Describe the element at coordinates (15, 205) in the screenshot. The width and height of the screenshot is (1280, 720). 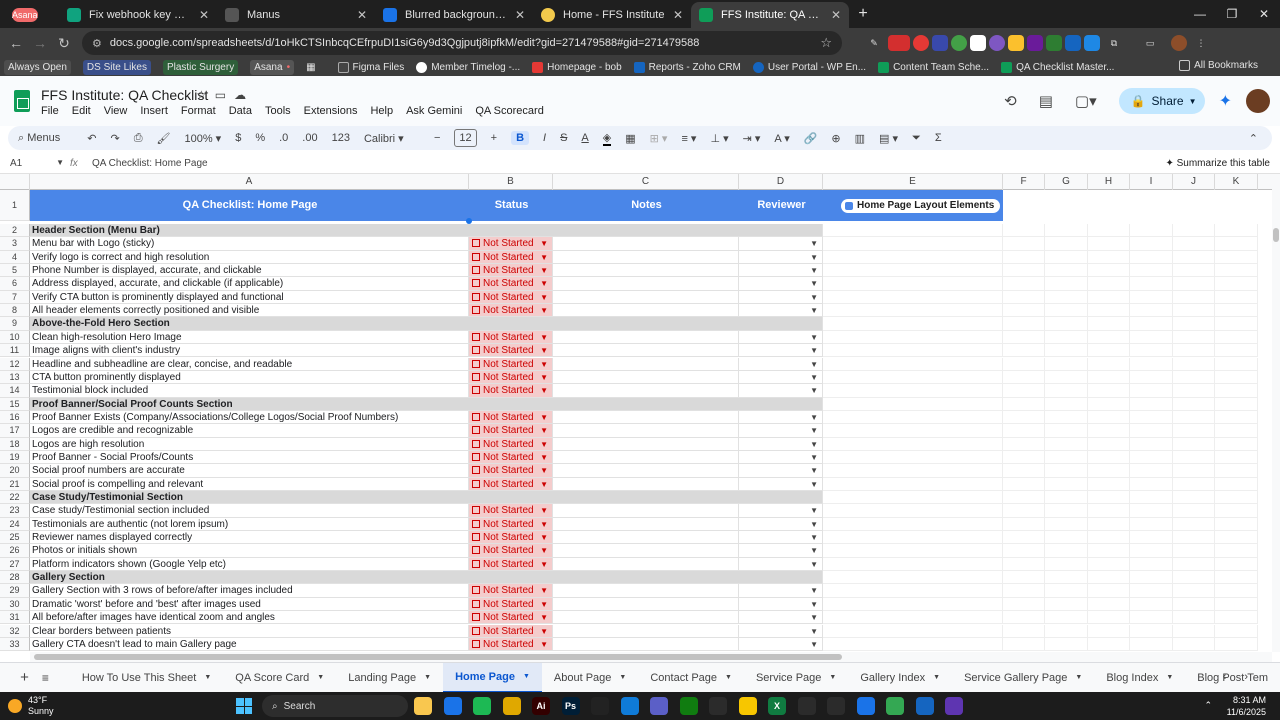
I see `row-header: 1` at that location.